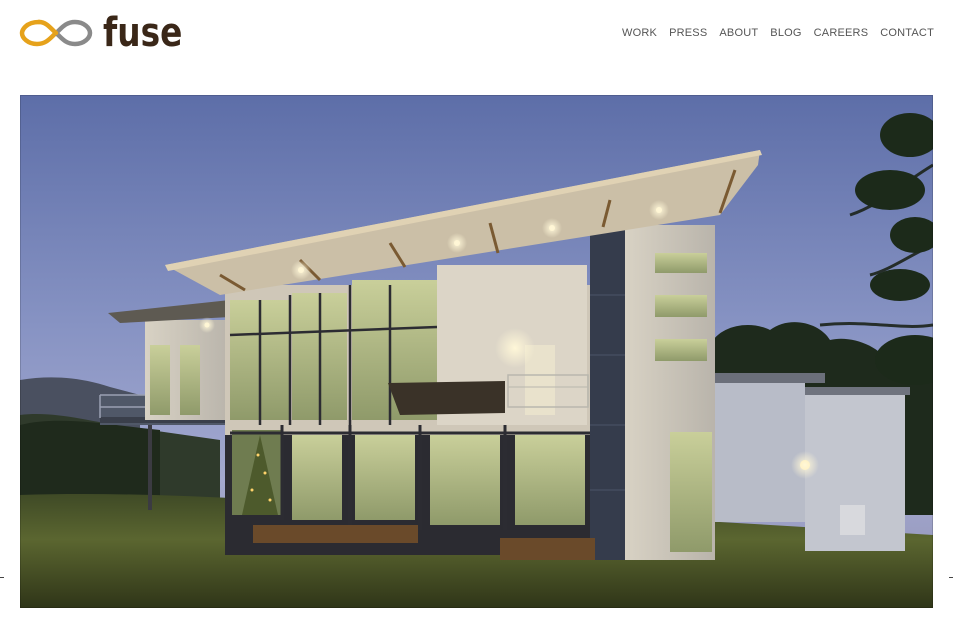 The width and height of the screenshot is (953, 636). I want to click on nav-contact: CONTACT, so click(907, 33).